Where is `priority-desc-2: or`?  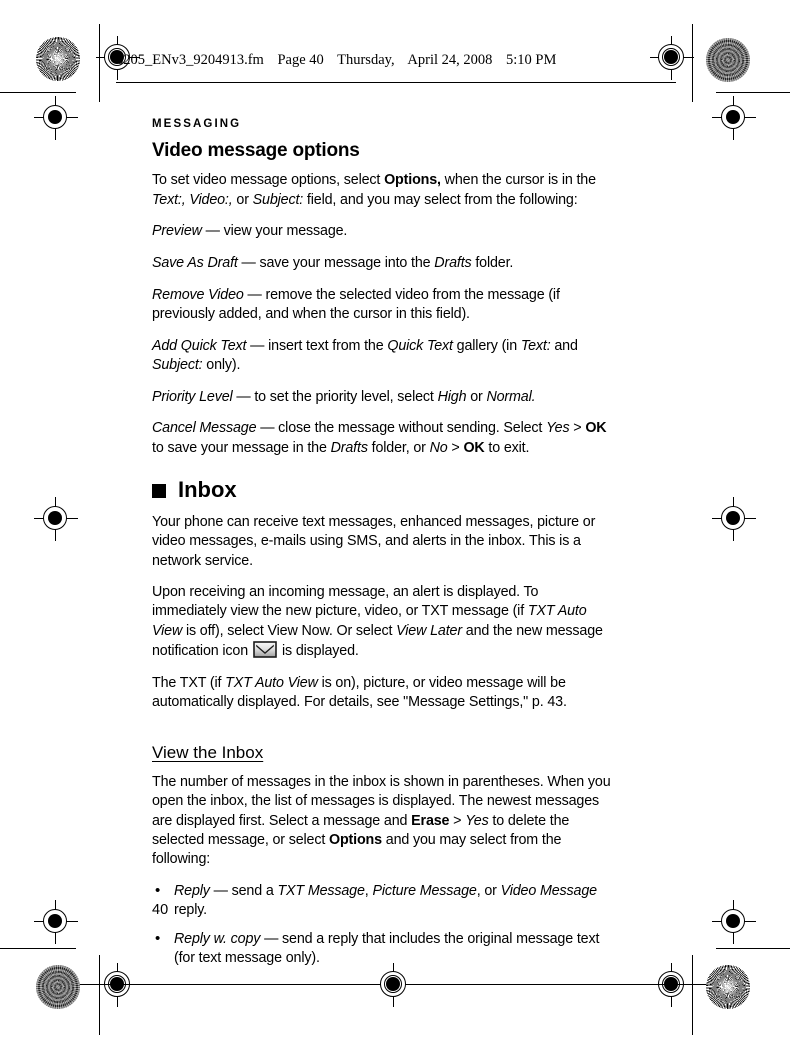
priority-desc-2: or is located at coordinates (476, 396).